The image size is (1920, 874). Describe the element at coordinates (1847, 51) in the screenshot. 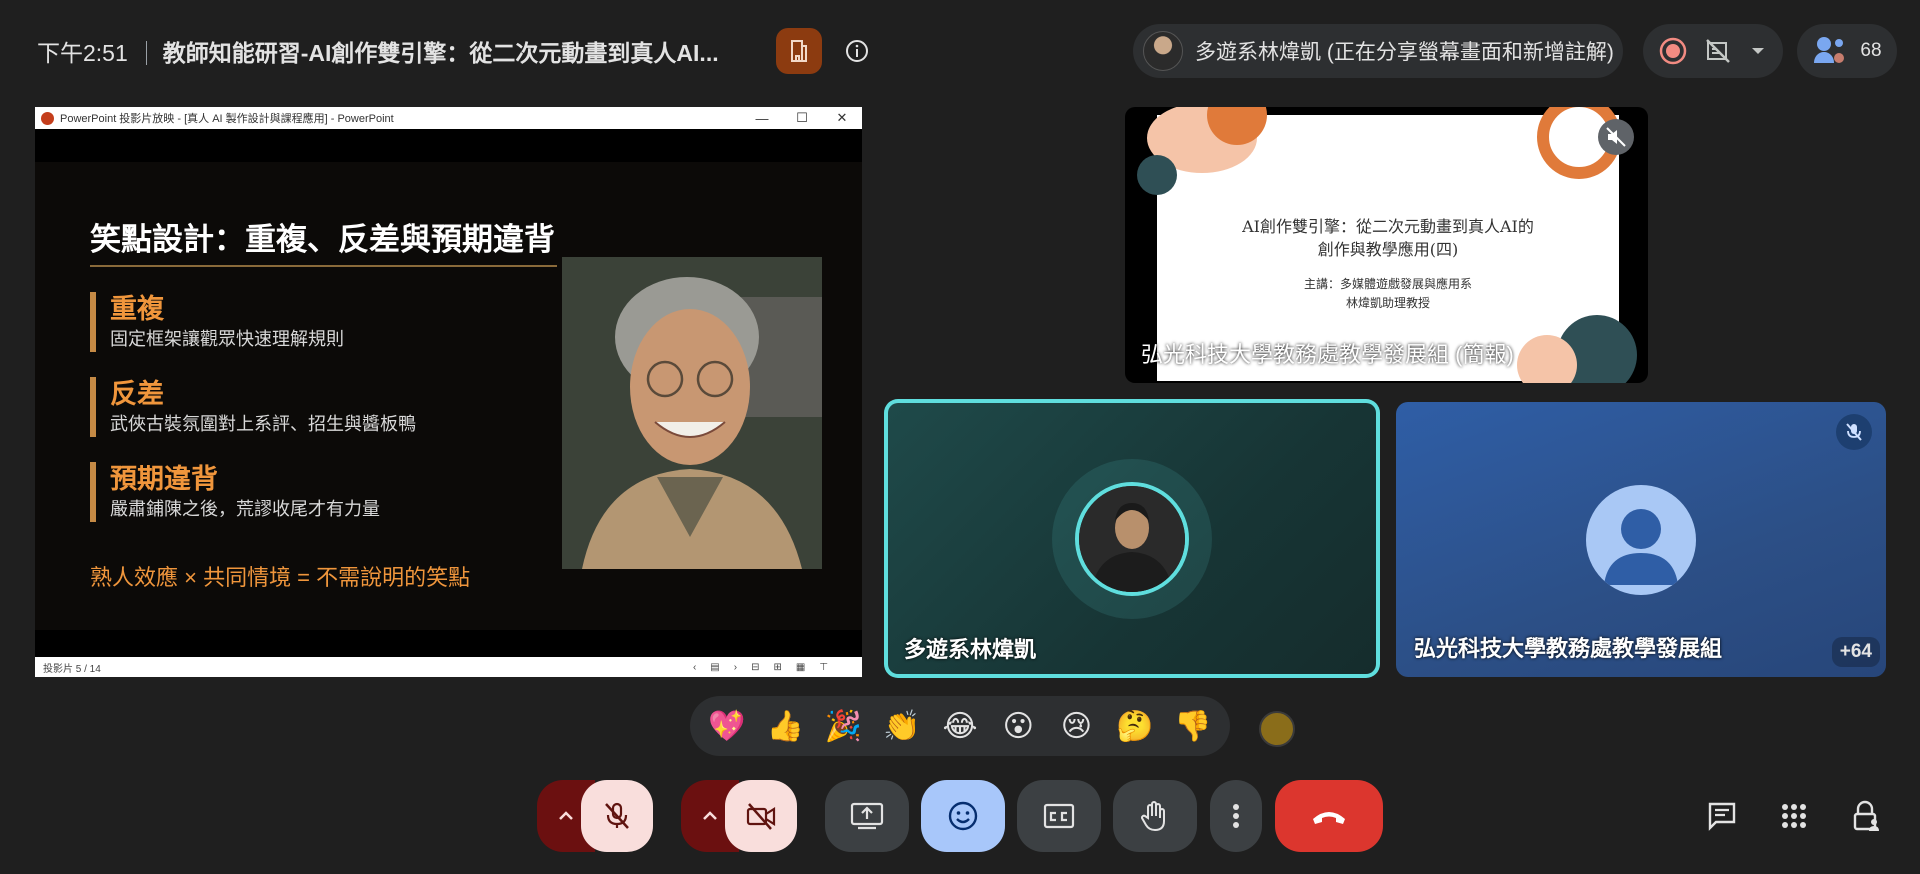

I see `participants-button: 68` at that location.